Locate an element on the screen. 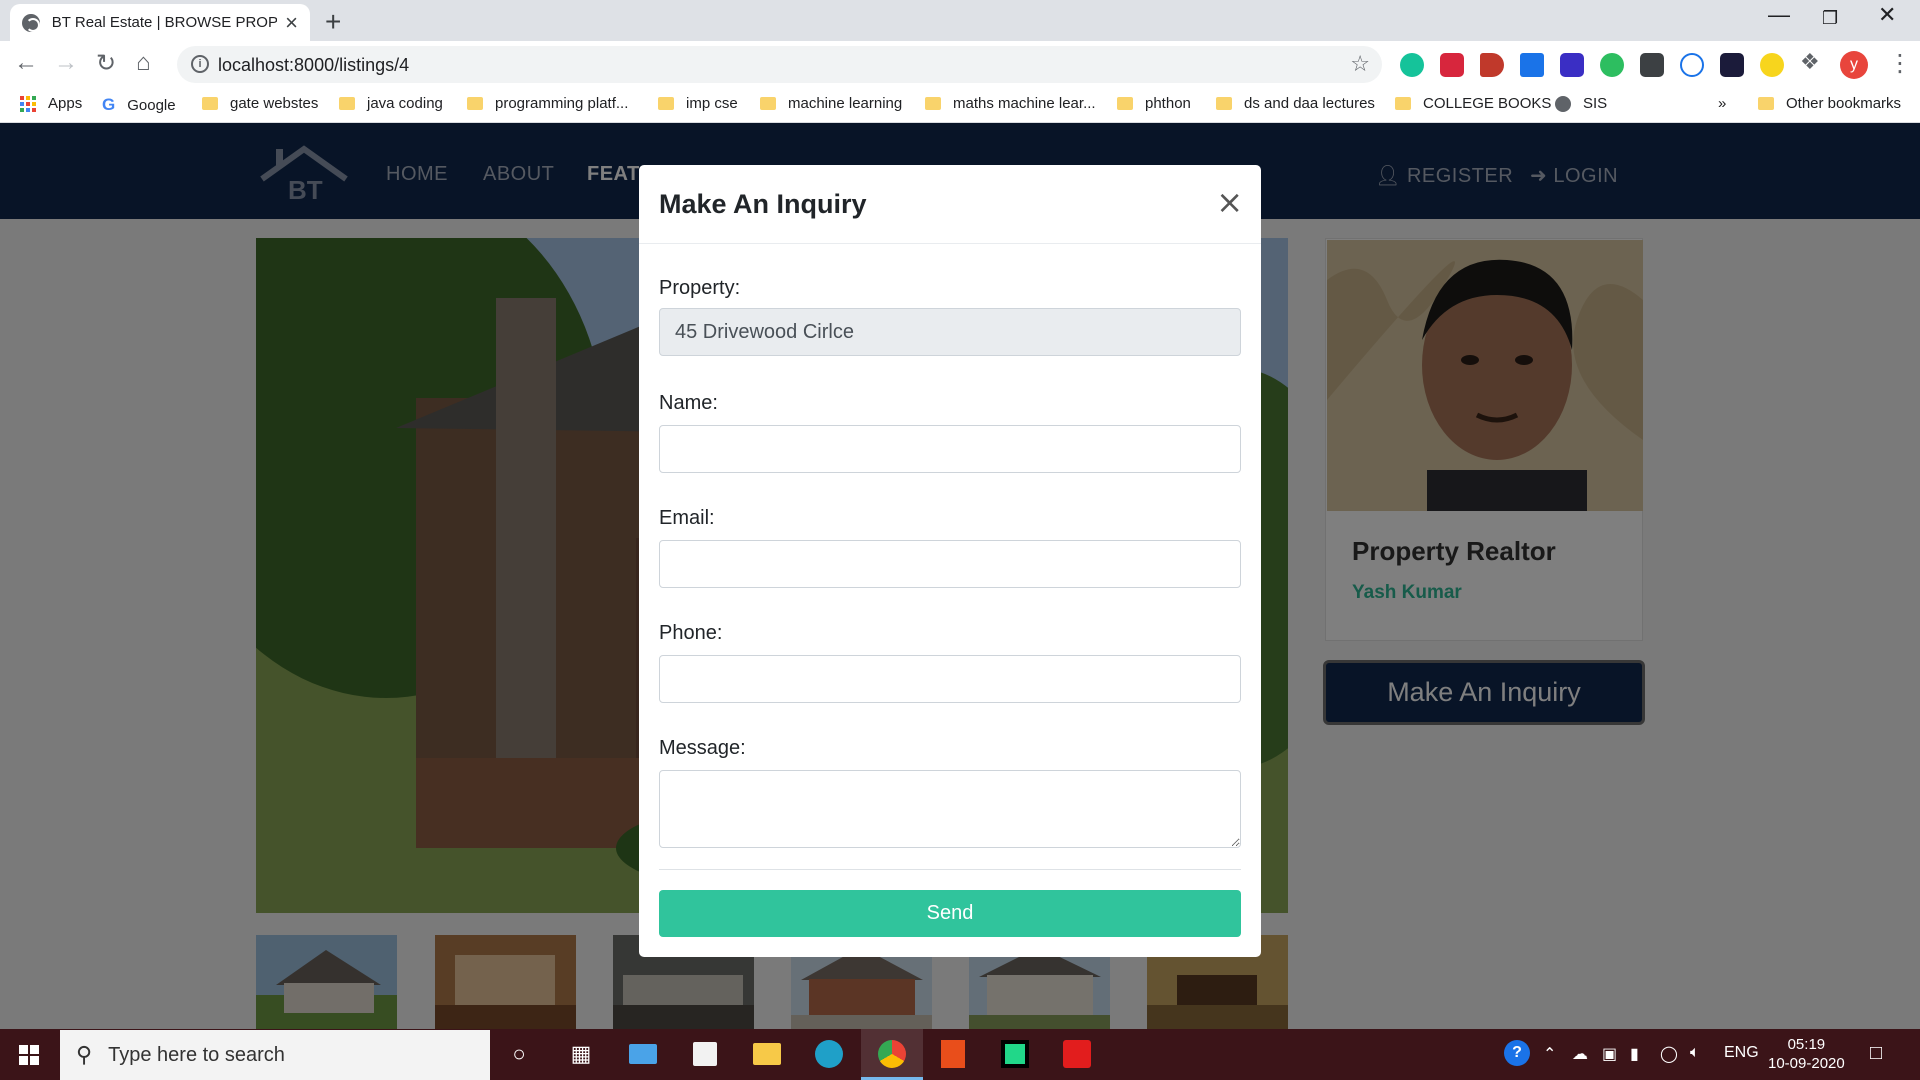 This screenshot has width=1920, height=1080. window-close-icon: ✕ is located at coordinates (1887, 15).